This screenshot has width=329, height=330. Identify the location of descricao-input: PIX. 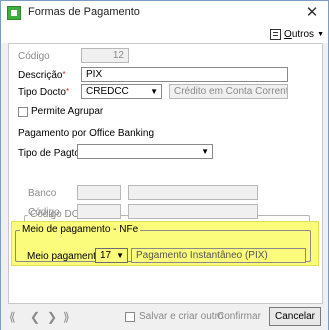
(184, 74).